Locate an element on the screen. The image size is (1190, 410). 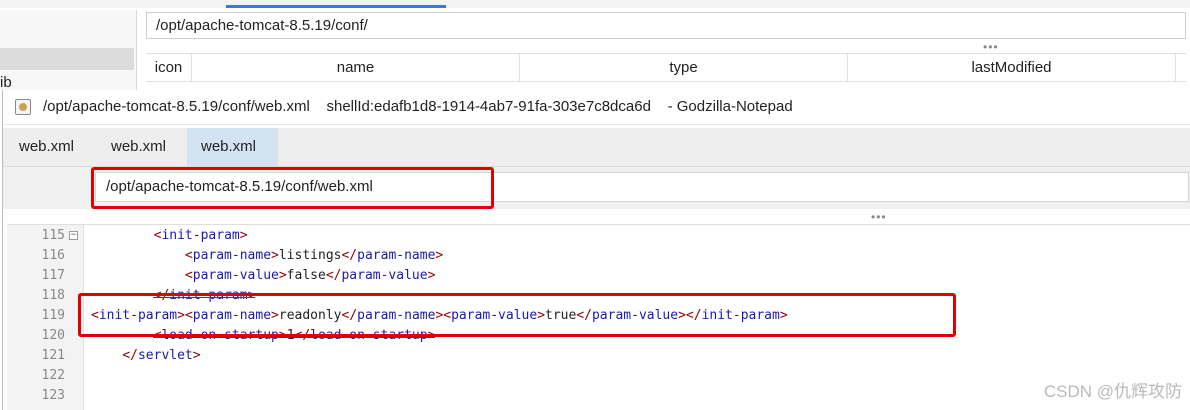
file-manager-active-tab-indicator is located at coordinates (336, 6).